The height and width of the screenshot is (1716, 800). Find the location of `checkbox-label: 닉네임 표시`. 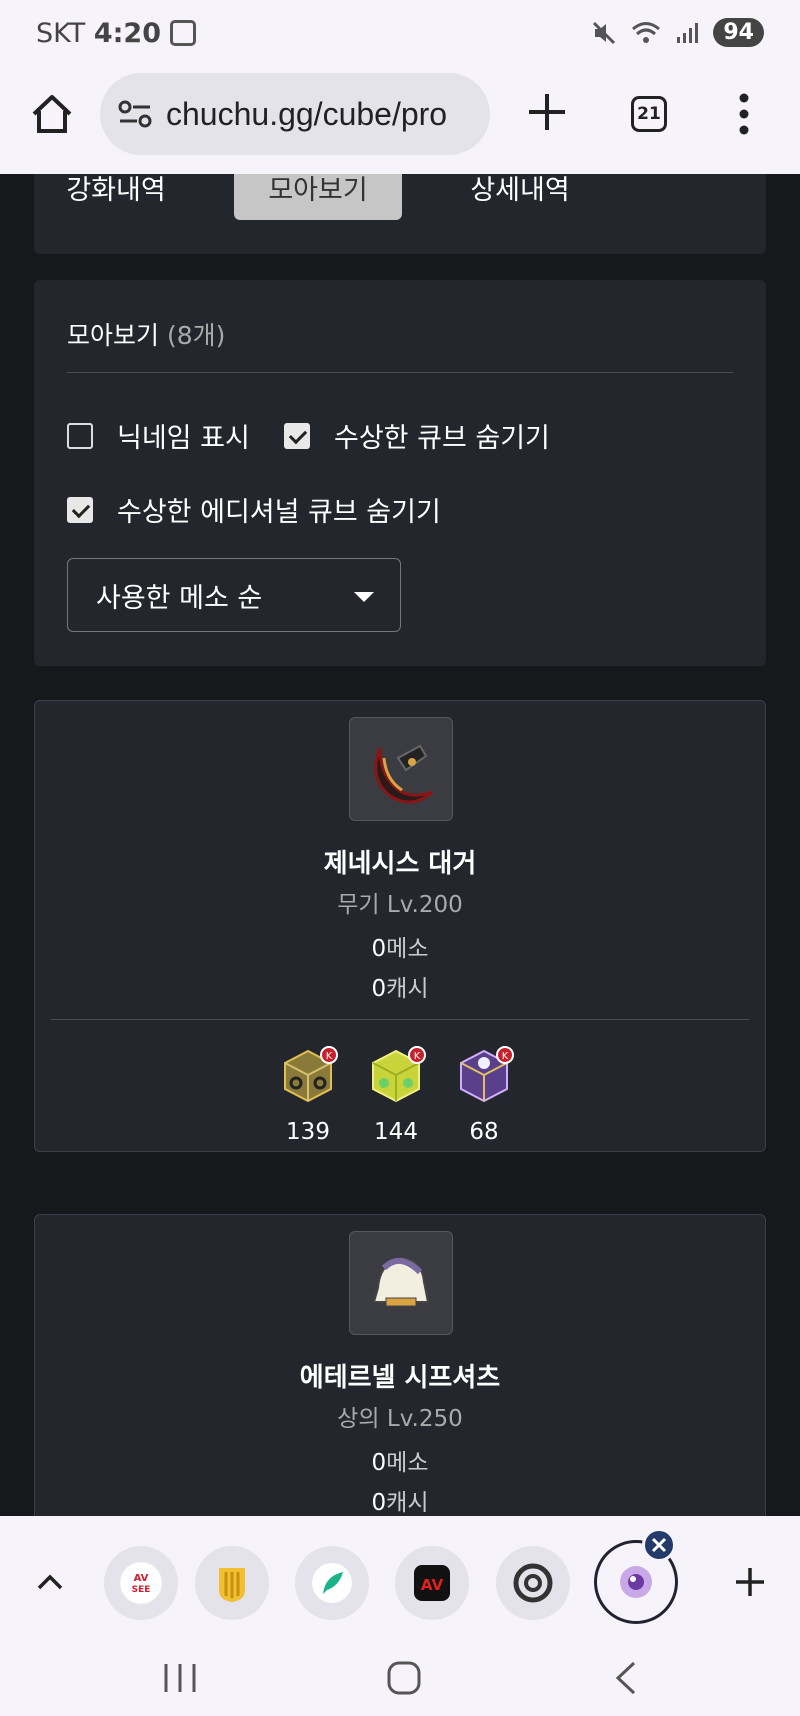

checkbox-label: 닉네임 표시 is located at coordinates (183, 438).